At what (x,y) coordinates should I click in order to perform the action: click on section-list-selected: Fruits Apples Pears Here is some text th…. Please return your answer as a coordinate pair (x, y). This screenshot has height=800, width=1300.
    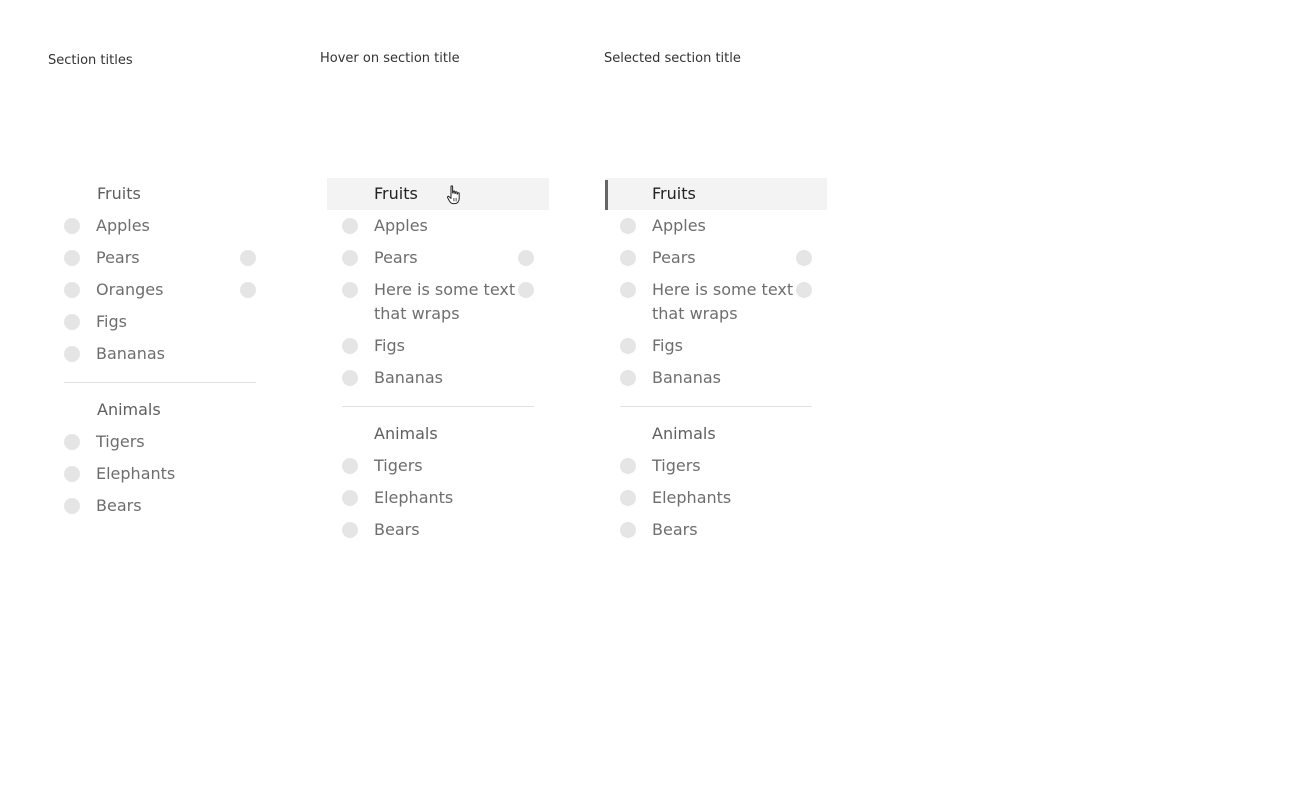
    Looking at the image, I should click on (716, 362).